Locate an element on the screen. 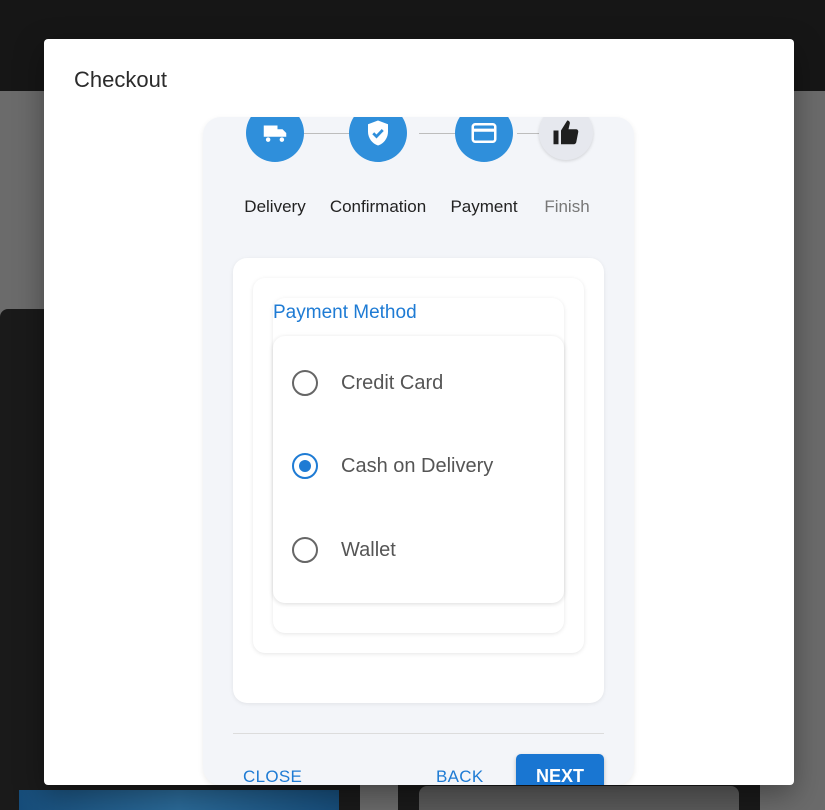 The image size is (825, 810). step-delivery is located at coordinates (275, 139).